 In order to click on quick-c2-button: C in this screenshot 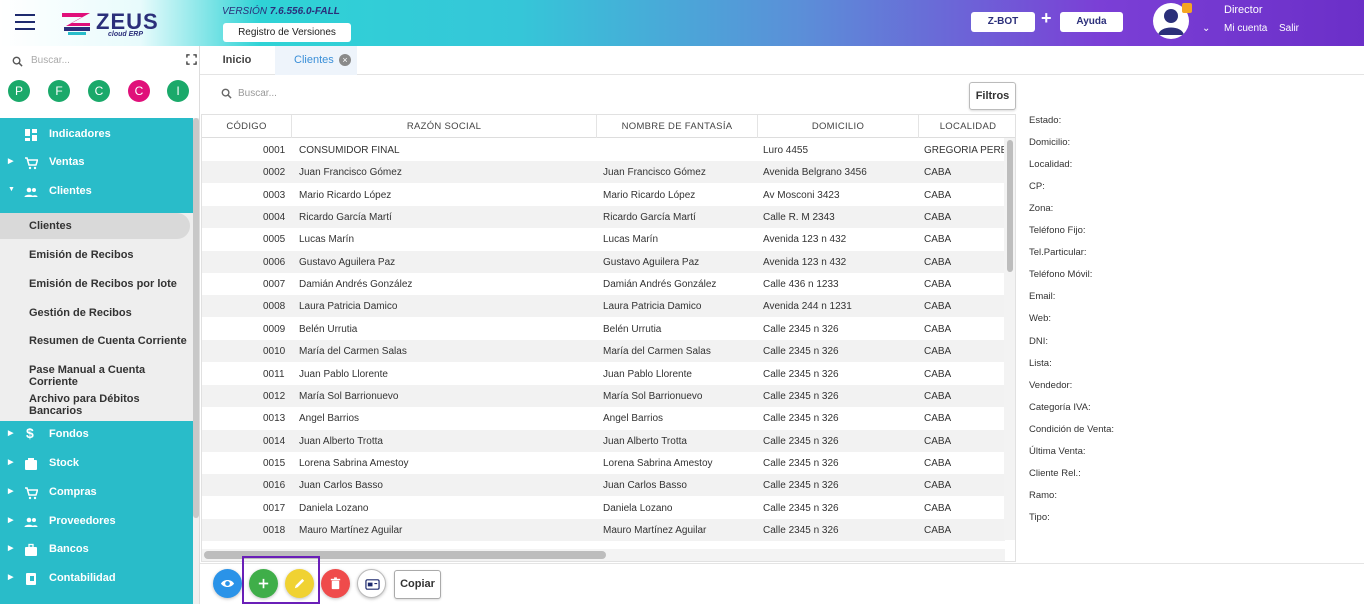, I will do `click(139, 91)`.